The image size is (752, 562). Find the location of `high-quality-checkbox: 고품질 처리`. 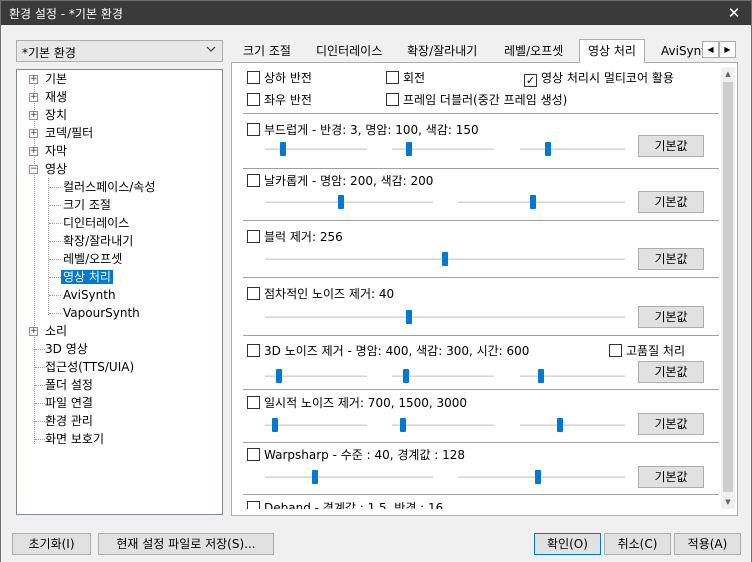

high-quality-checkbox: 고품질 처리 is located at coordinates (647, 351).